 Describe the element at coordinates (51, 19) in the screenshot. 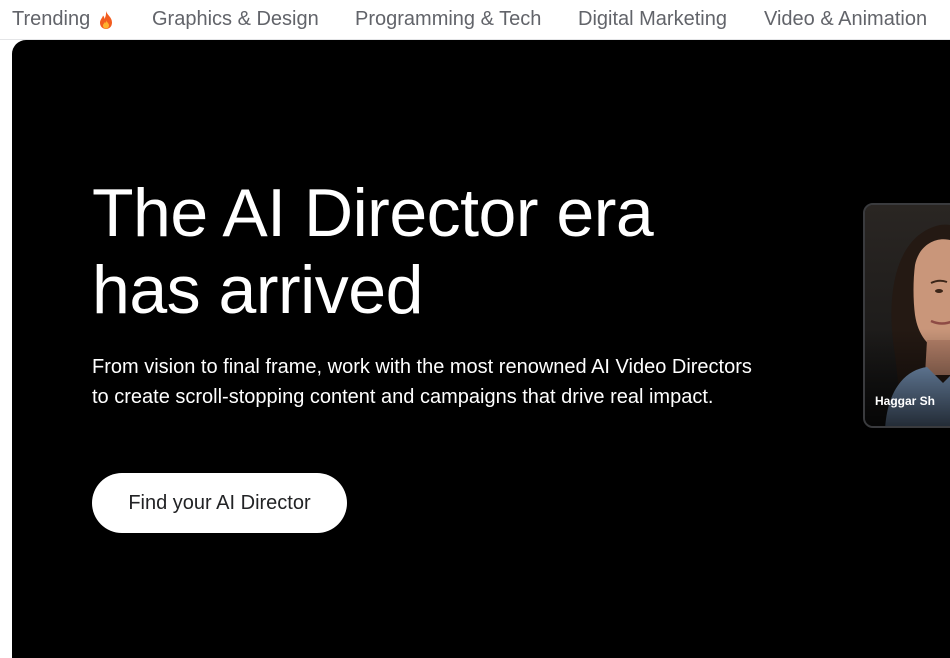

I see `nav-item-label: Trending` at that location.